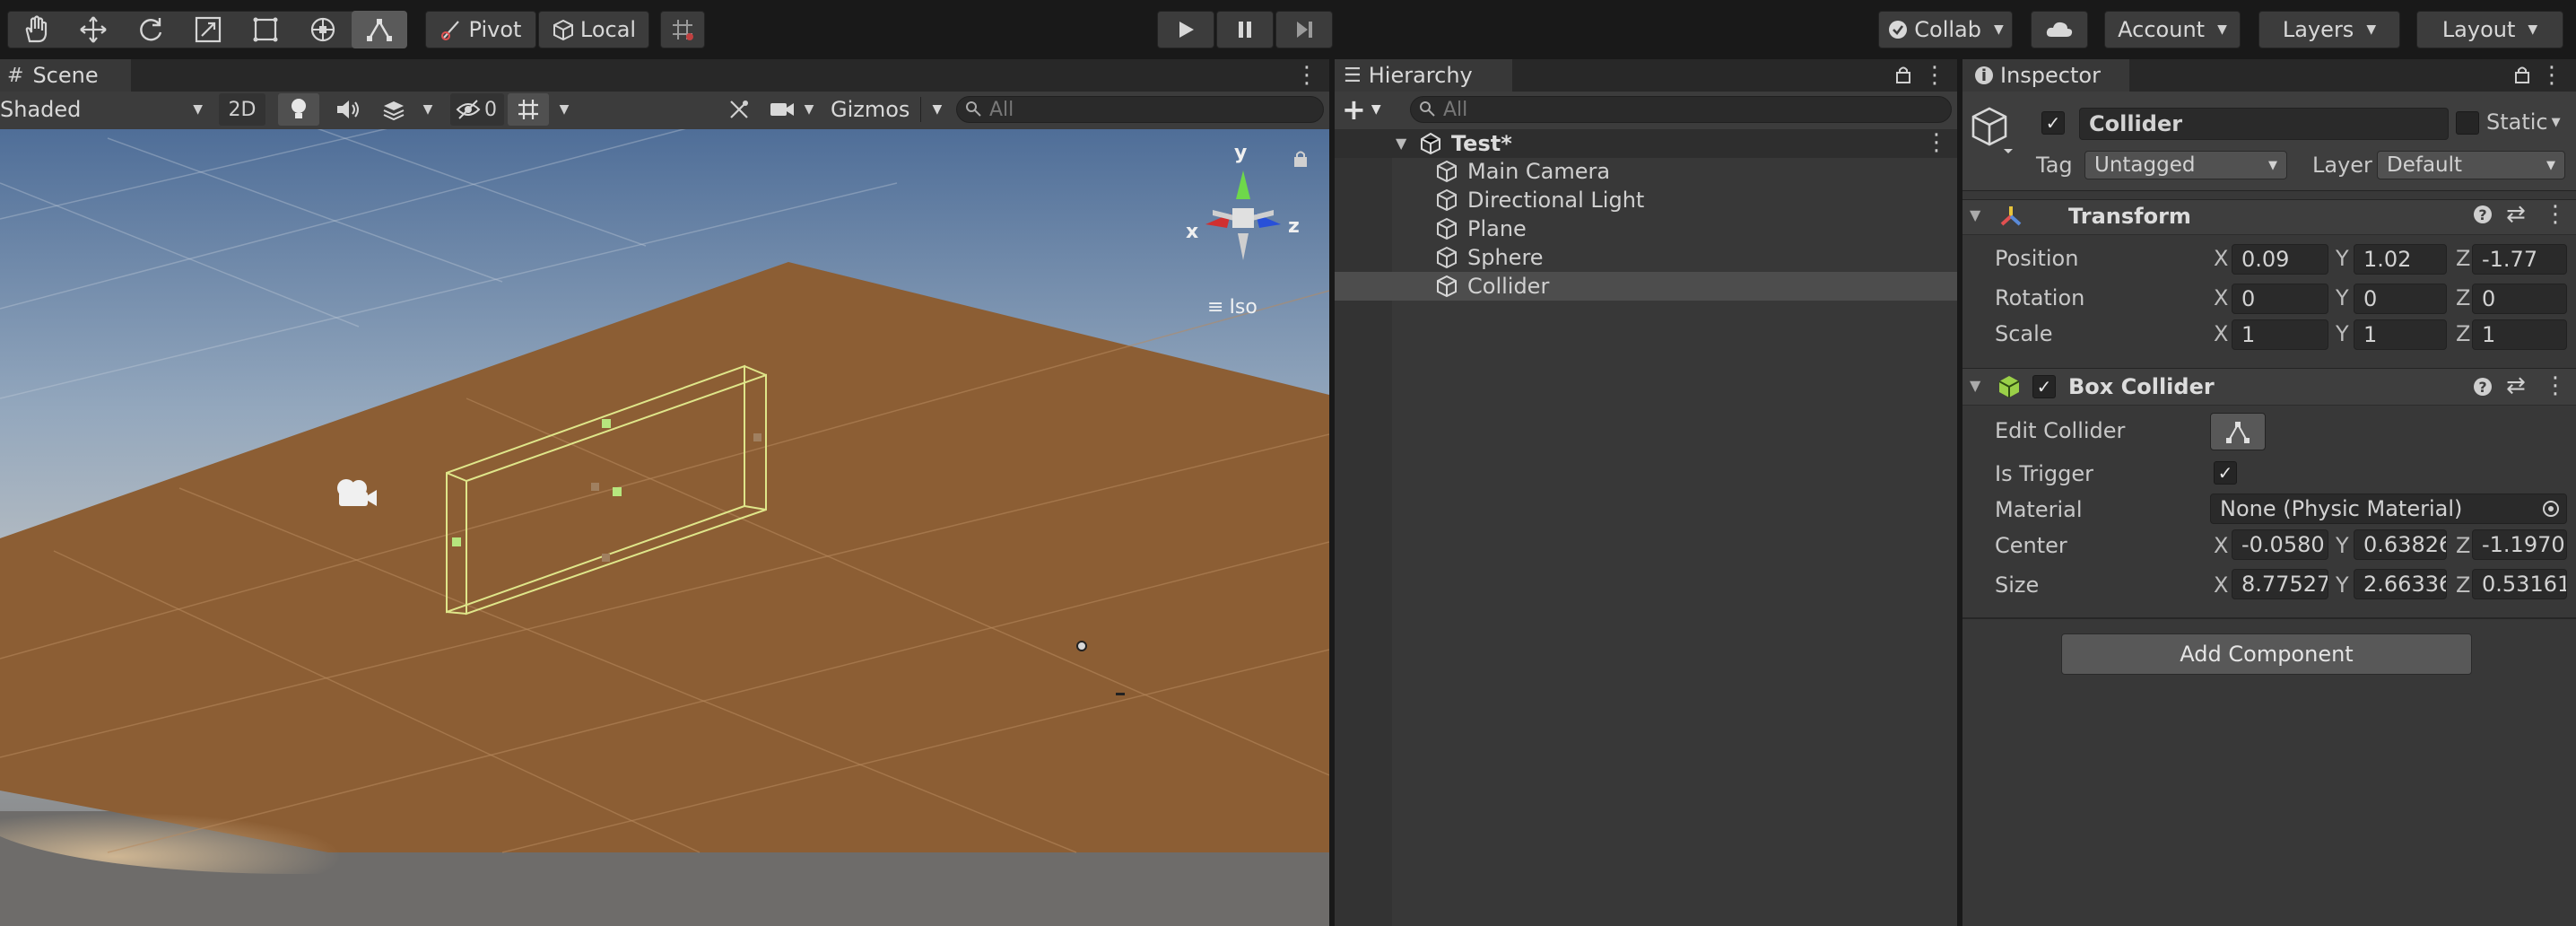  I want to click on center-y-field: 0.63826, so click(2400, 544).